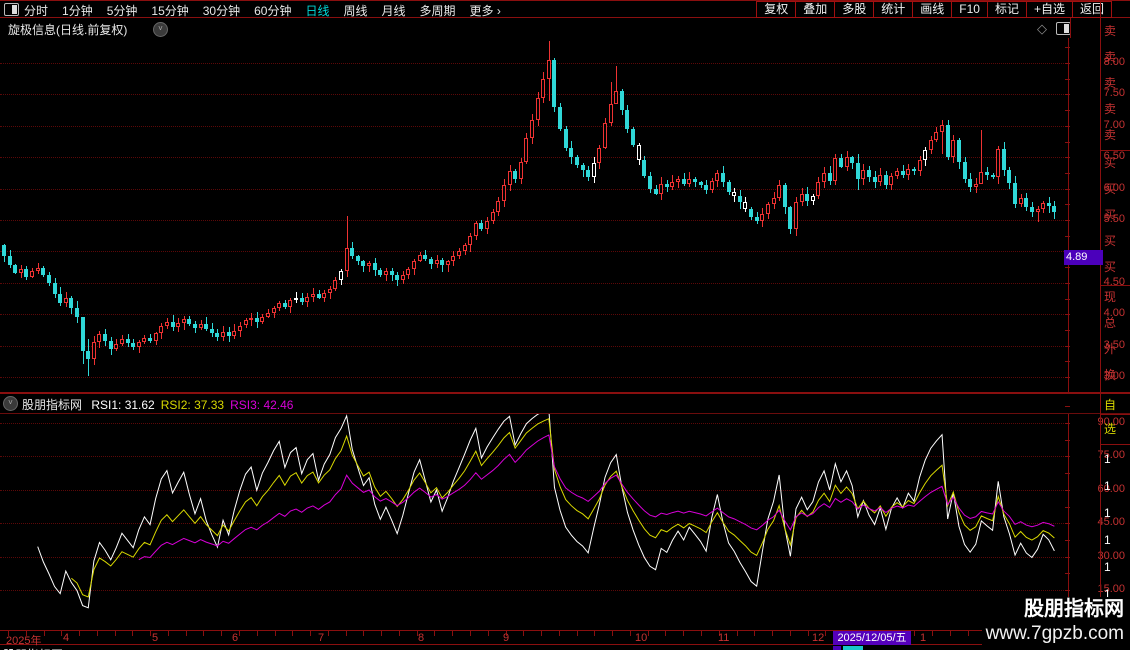  What do you see at coordinates (1110, 374) in the screenshot?
I see `side-strip-item: 换` at bounding box center [1110, 374].